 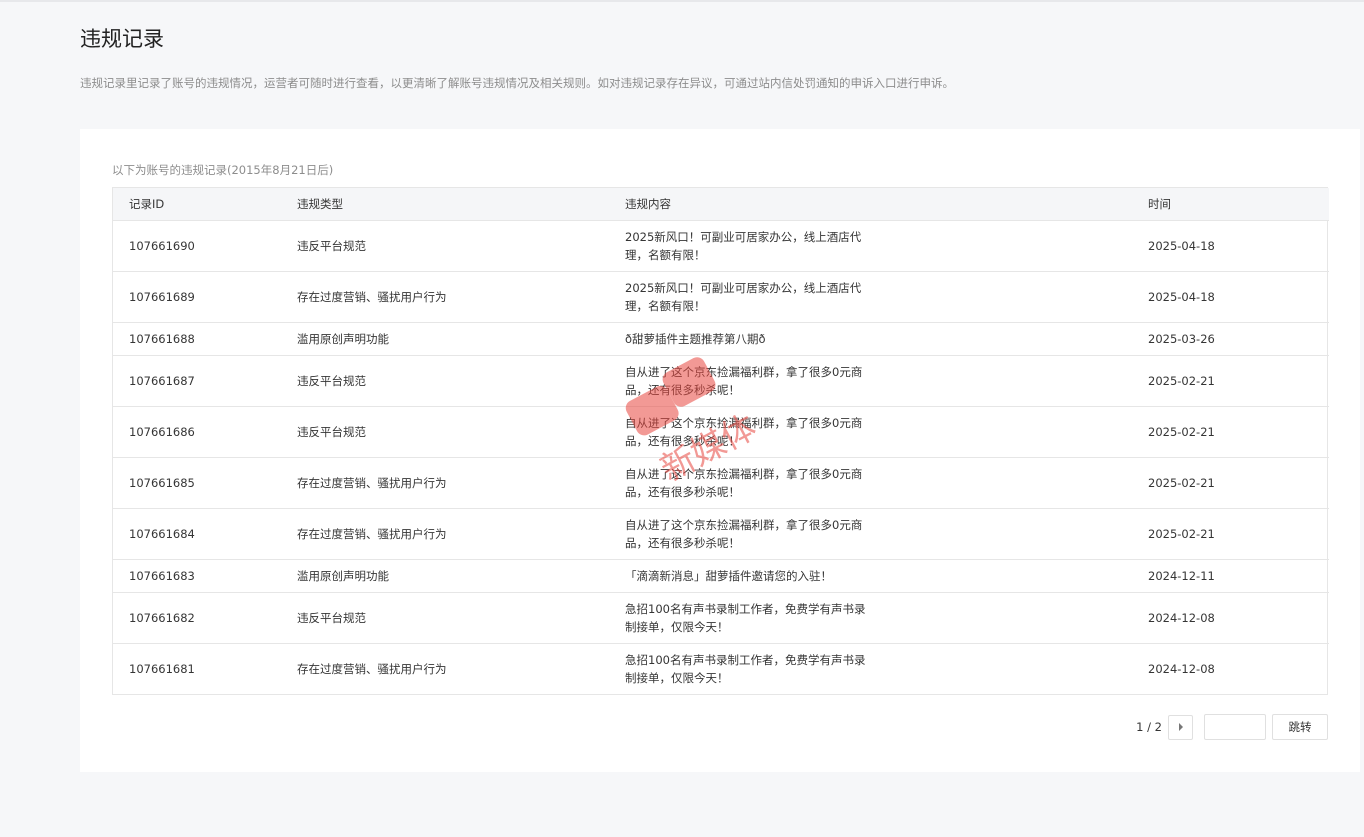 I want to click on record-content: 「滴滴新消息」甜萝插件邀请您的入驻！, so click(x=728, y=575).